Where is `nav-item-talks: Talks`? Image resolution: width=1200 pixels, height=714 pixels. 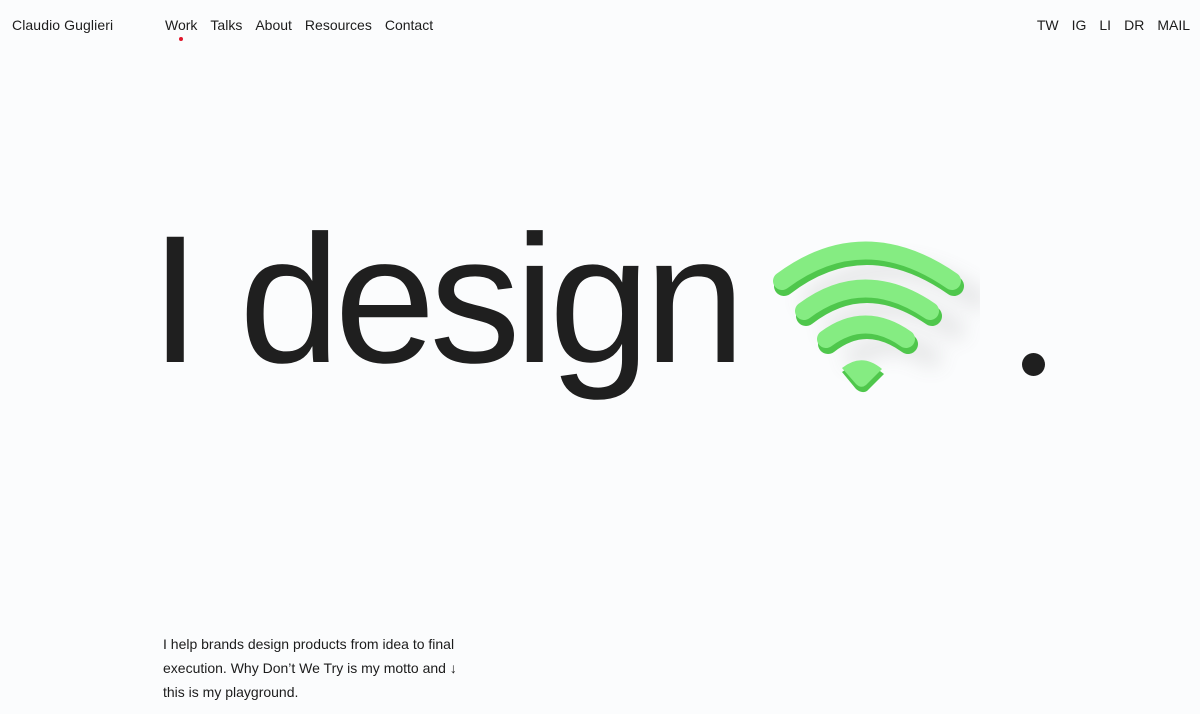
nav-item-talks: Talks is located at coordinates (226, 25).